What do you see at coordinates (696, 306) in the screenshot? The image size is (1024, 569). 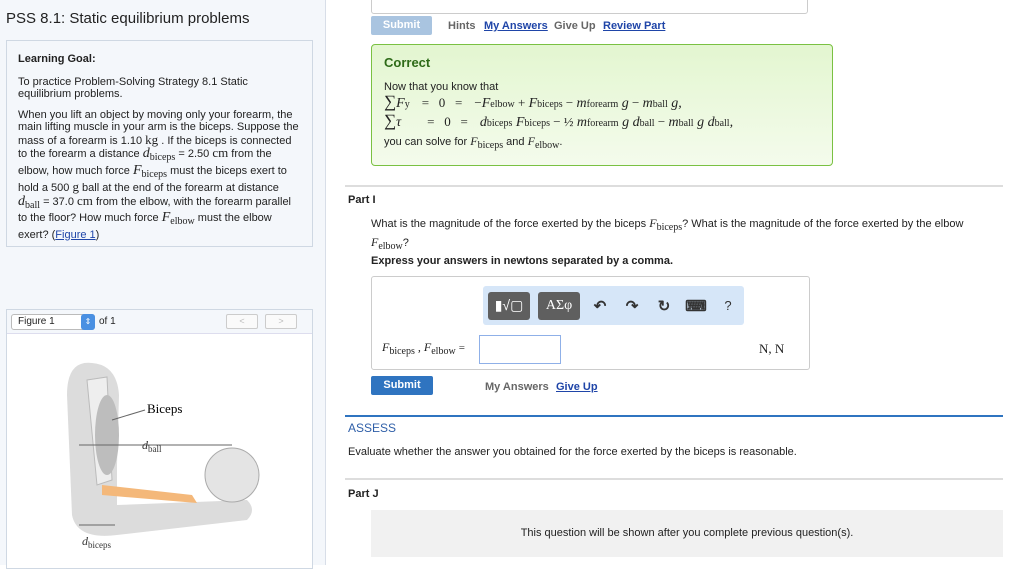 I see `keyboard-icon: ⌨` at bounding box center [696, 306].